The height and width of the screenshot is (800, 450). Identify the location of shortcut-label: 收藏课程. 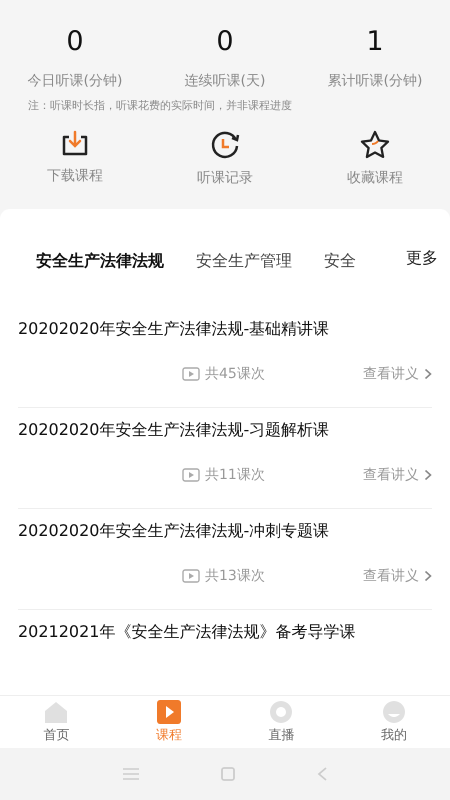
(375, 178).